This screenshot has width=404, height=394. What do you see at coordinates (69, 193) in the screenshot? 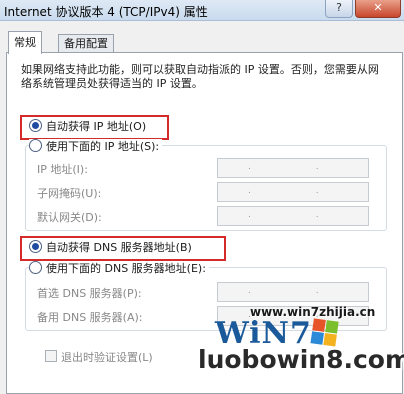
I see `subnet-mask-label: 子网掩码(U):` at bounding box center [69, 193].